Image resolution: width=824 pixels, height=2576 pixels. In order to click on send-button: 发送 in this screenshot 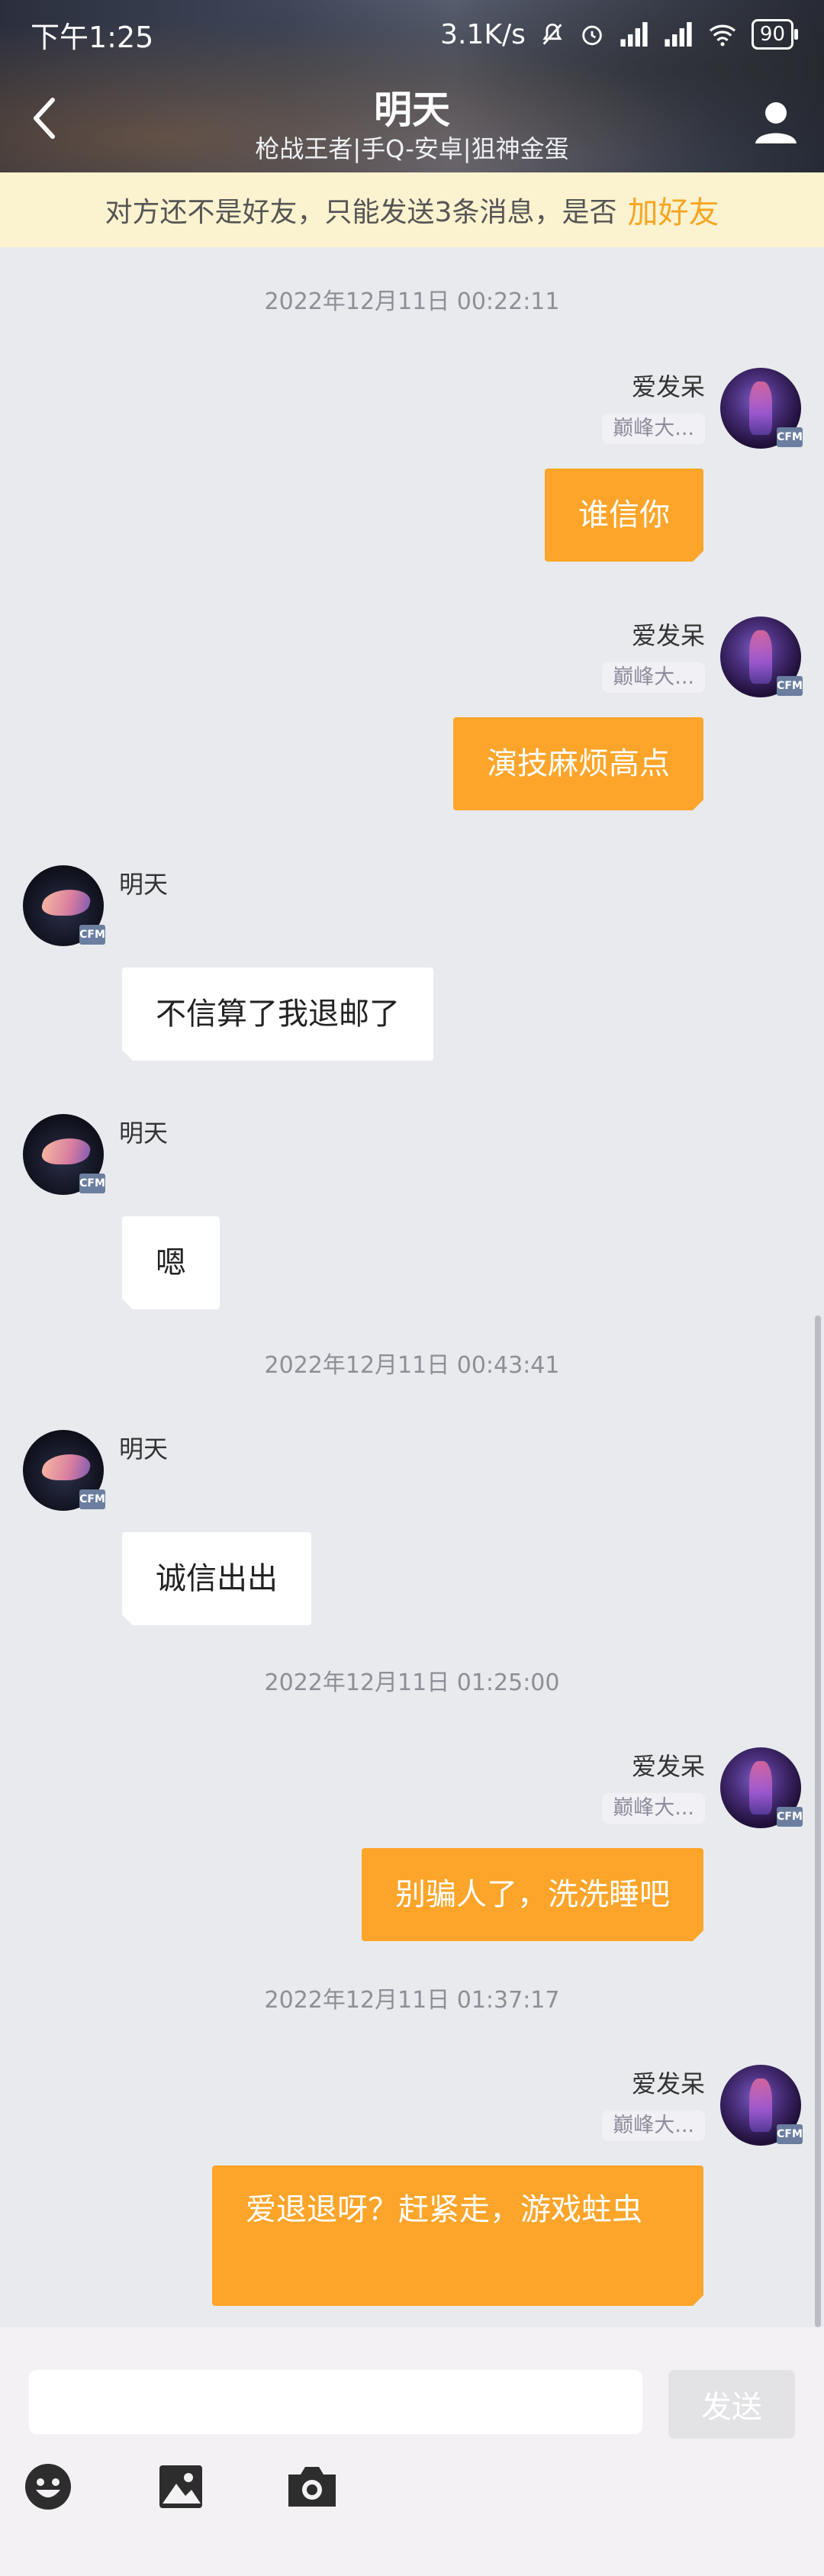, I will do `click(731, 2404)`.